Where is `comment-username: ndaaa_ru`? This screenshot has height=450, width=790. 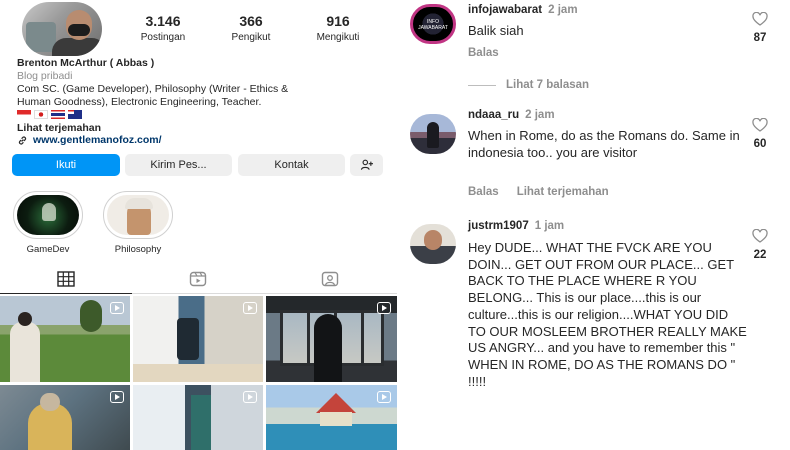
comment-username: ndaaa_ru is located at coordinates (493, 115).